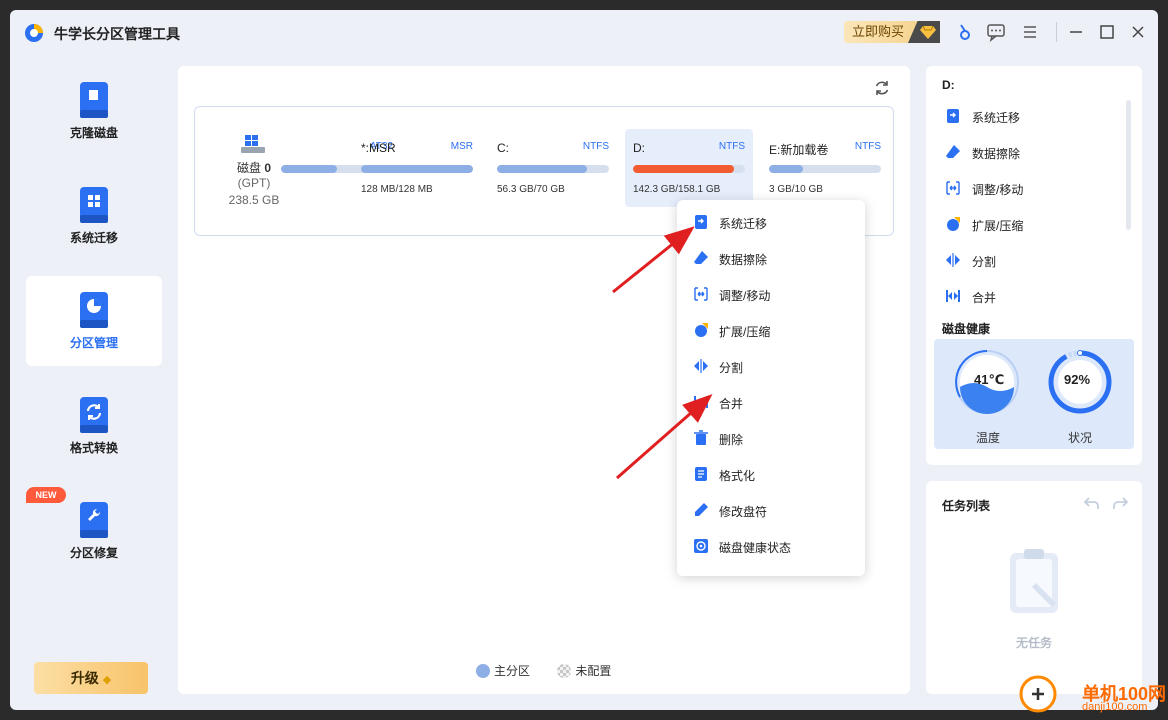 The height and width of the screenshot is (720, 1168). Describe the element at coordinates (998, 190) in the screenshot. I see `op-label: 调整/移动` at that location.